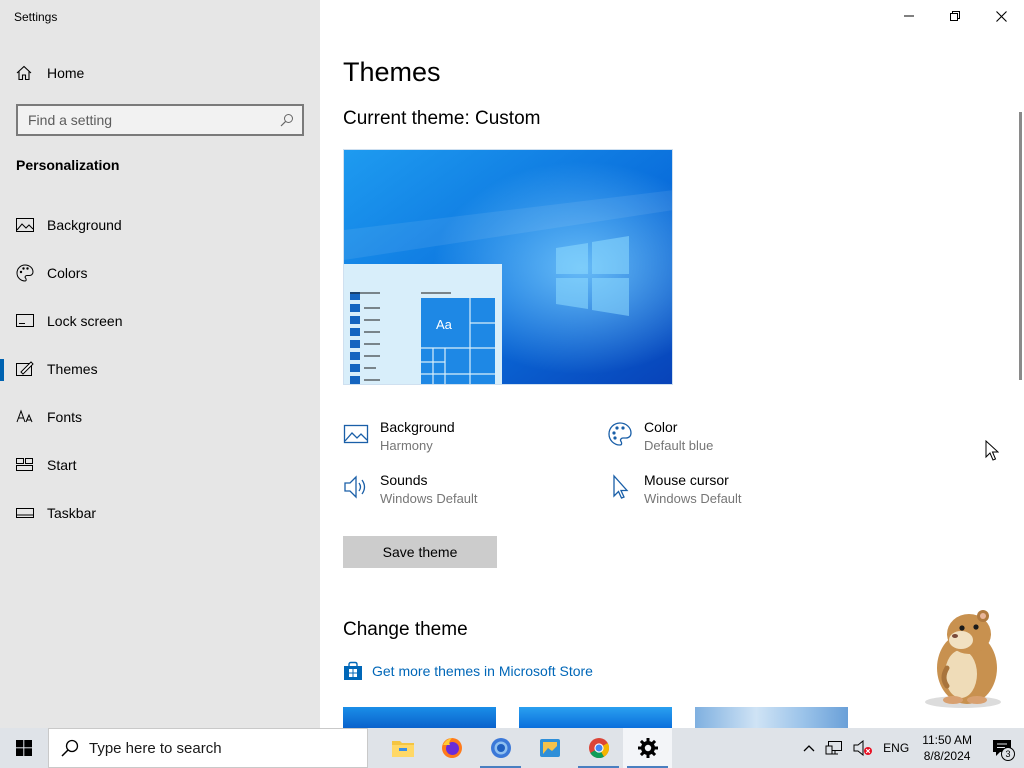 Image resolution: width=1024 pixels, height=768 pixels. I want to click on start-icon, so click(25, 465).